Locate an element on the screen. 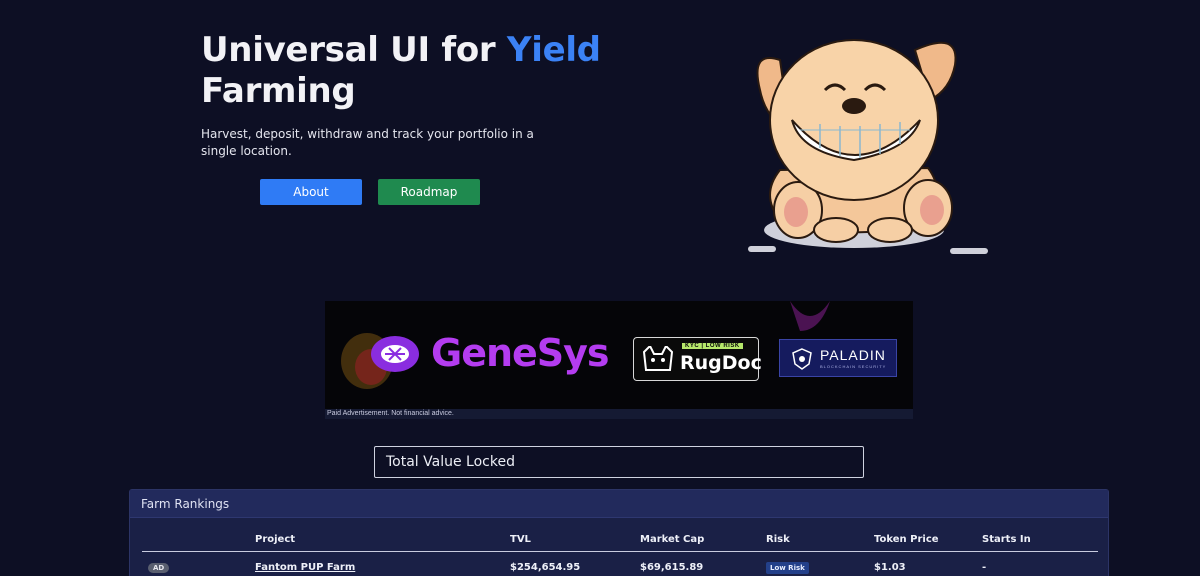  col-token-price: Token Price is located at coordinates (906, 539).